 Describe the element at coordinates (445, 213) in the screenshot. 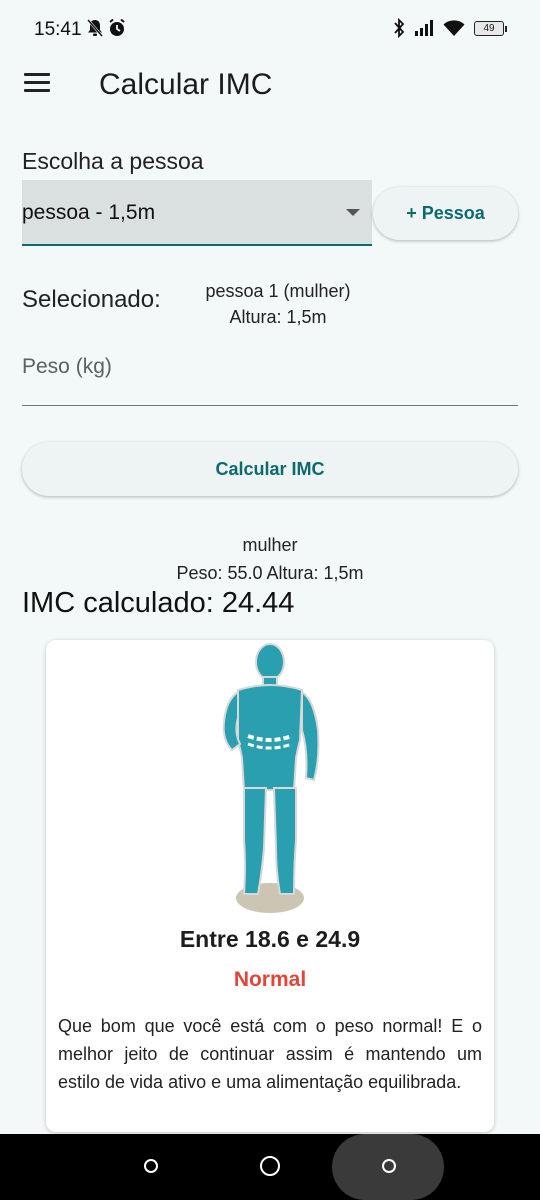

I see `add-person-button: + Pessoa` at that location.